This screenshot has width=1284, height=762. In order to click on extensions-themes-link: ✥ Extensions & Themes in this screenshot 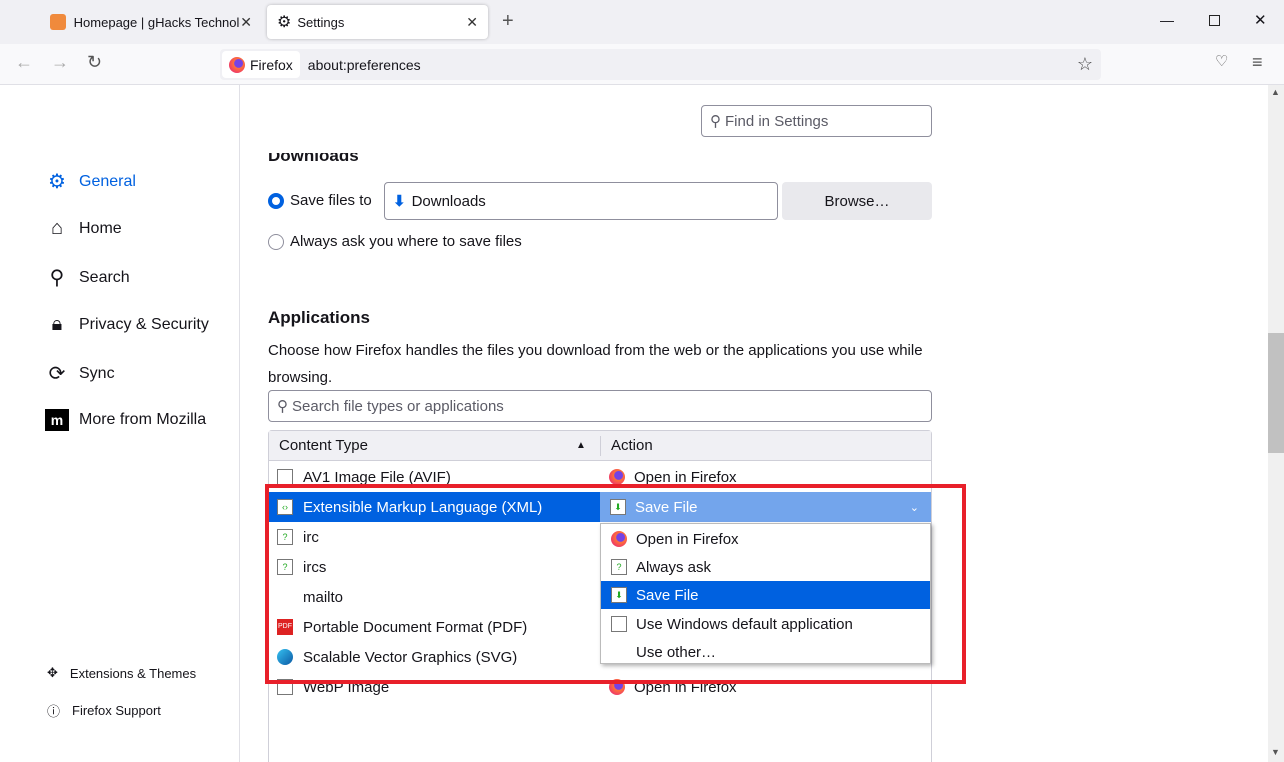, I will do `click(121, 673)`.